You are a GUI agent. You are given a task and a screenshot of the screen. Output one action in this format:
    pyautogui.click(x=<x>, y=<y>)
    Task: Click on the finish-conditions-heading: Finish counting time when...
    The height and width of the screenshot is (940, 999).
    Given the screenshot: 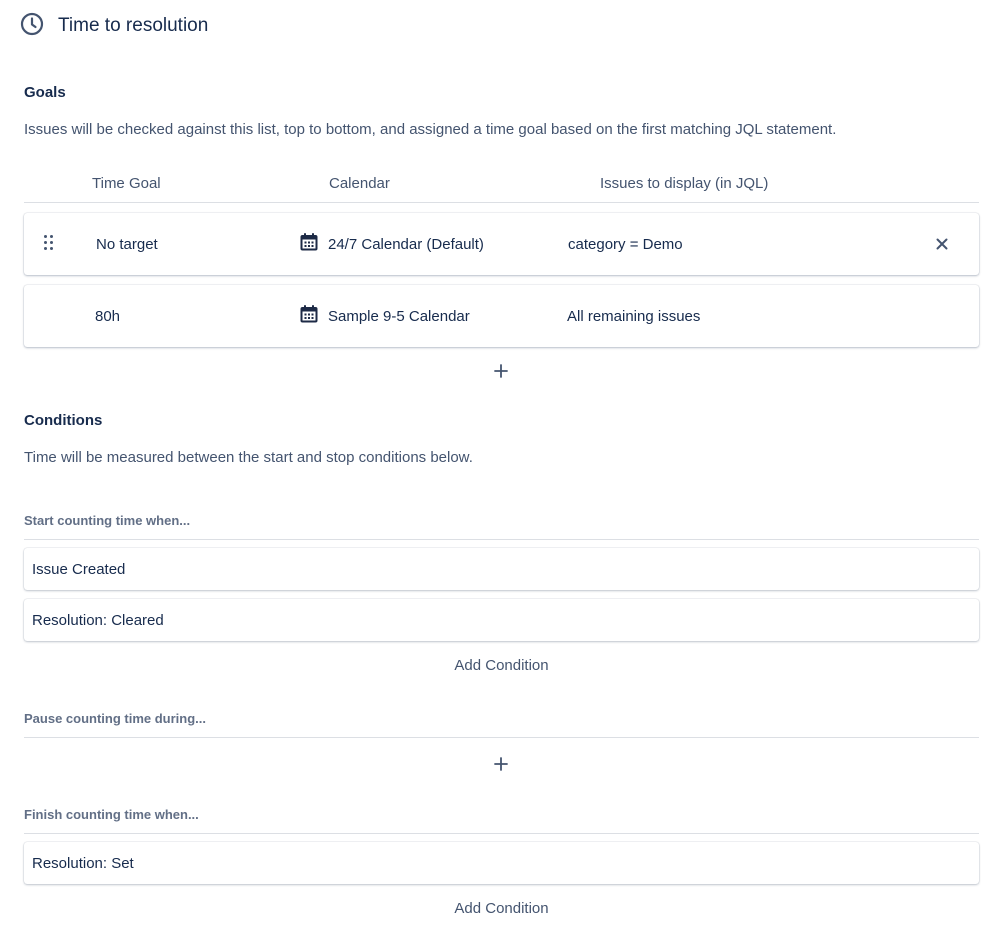 What is the action you would take?
    pyautogui.click(x=111, y=814)
    